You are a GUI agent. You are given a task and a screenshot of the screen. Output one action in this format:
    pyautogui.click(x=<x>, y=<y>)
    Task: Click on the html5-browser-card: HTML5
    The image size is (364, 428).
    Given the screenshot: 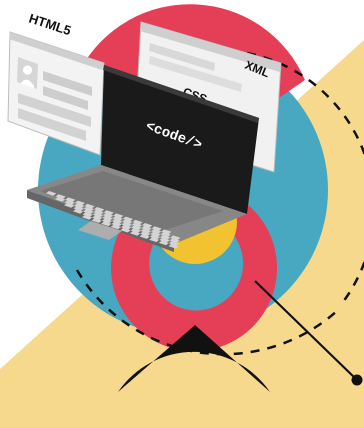 What is the action you would take?
    pyautogui.click(x=56, y=83)
    